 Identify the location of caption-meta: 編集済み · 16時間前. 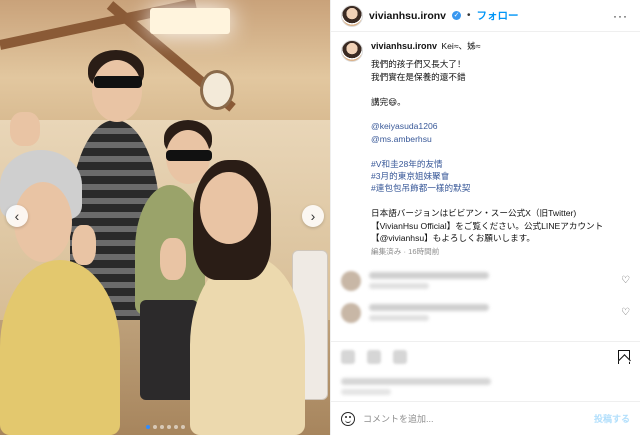
(405, 252).